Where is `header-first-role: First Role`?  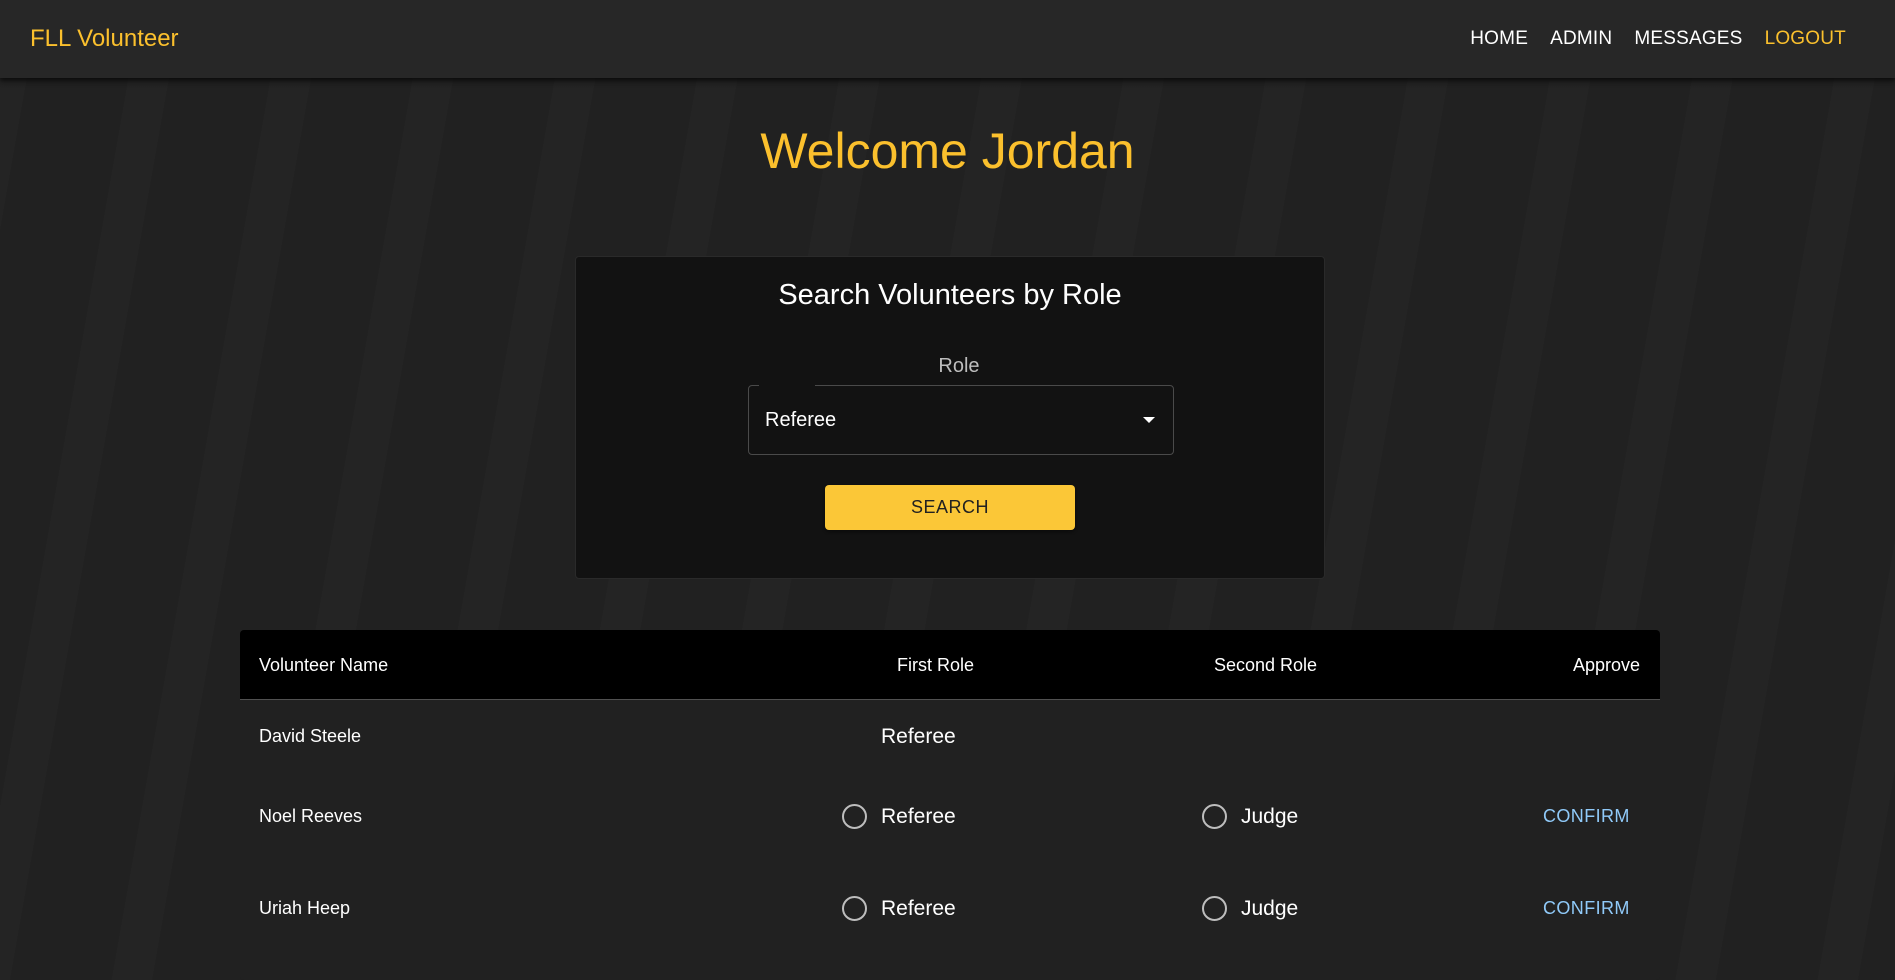
header-first-role: First Role is located at coordinates (936, 665).